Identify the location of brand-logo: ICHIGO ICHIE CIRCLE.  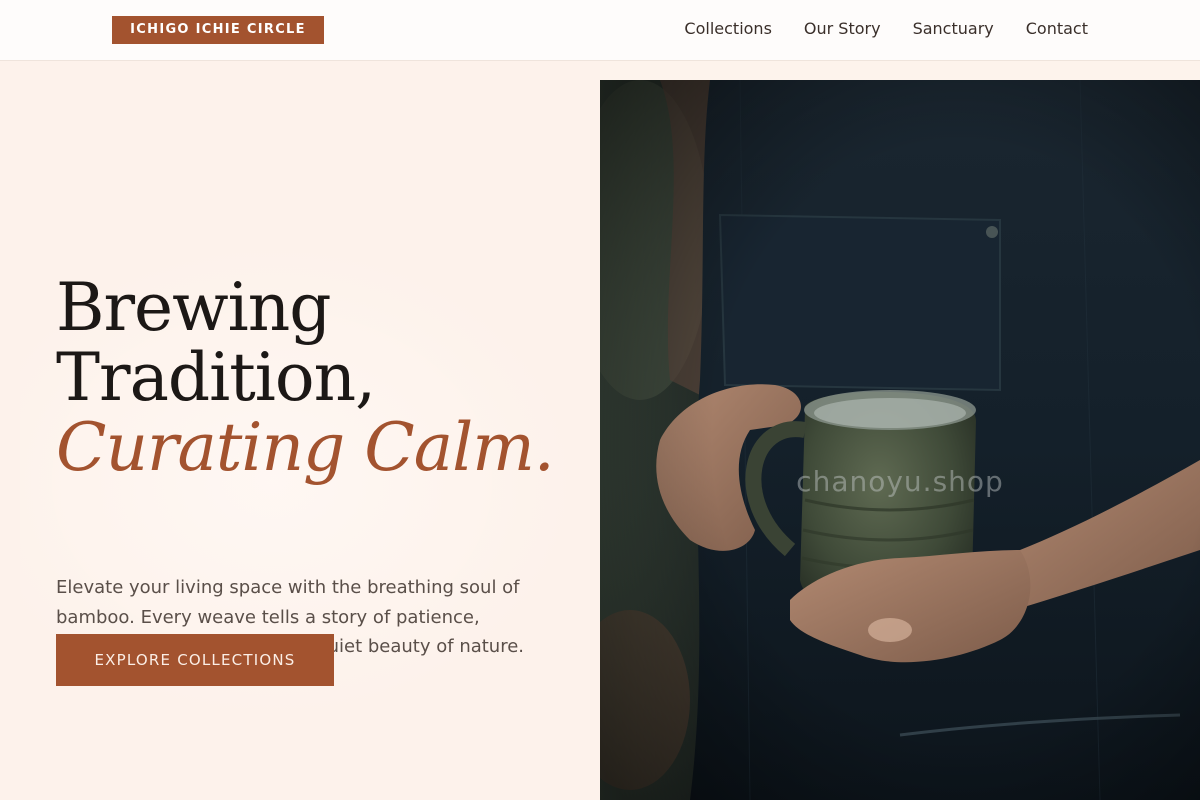
(218, 30).